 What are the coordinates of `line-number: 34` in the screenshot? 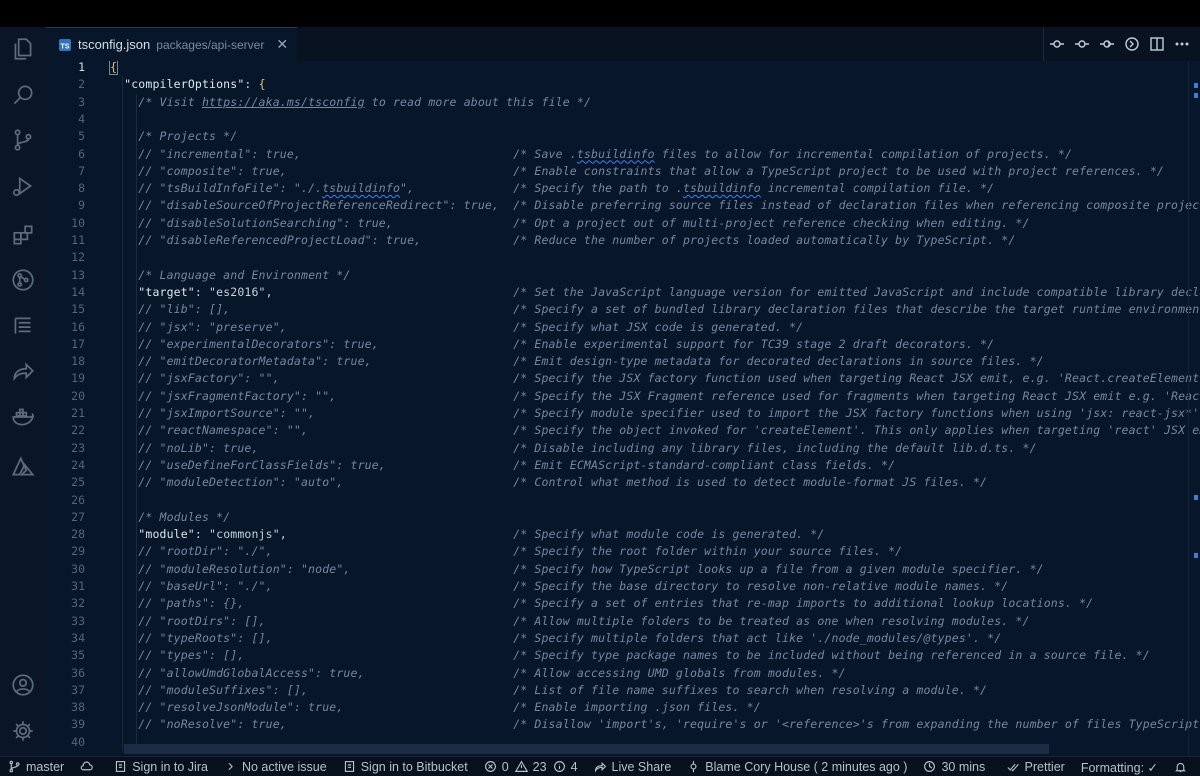 It's located at (78, 637).